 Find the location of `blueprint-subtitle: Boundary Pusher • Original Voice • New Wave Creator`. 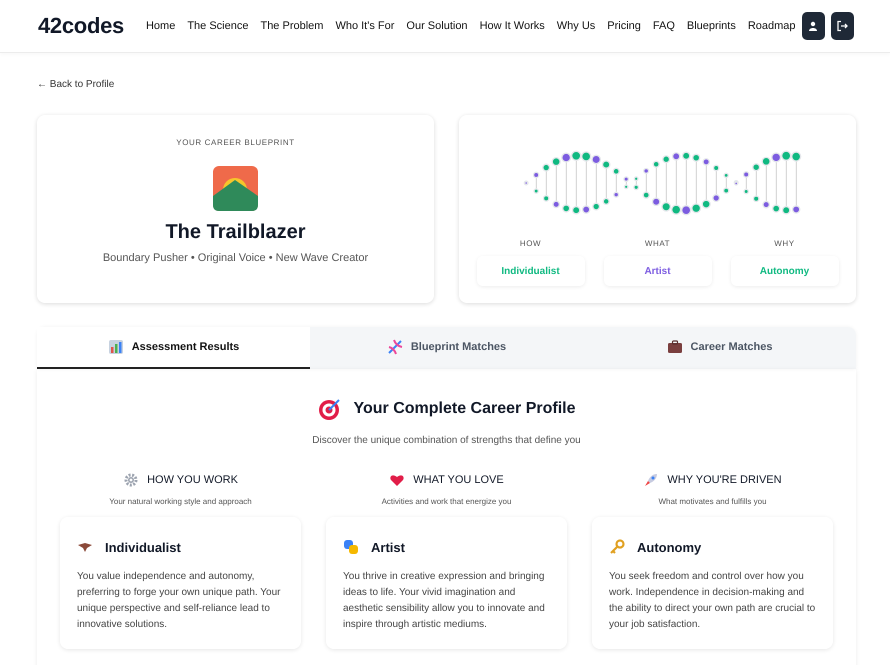

blueprint-subtitle: Boundary Pusher • Original Voice • New Wave Creator is located at coordinates (235, 258).